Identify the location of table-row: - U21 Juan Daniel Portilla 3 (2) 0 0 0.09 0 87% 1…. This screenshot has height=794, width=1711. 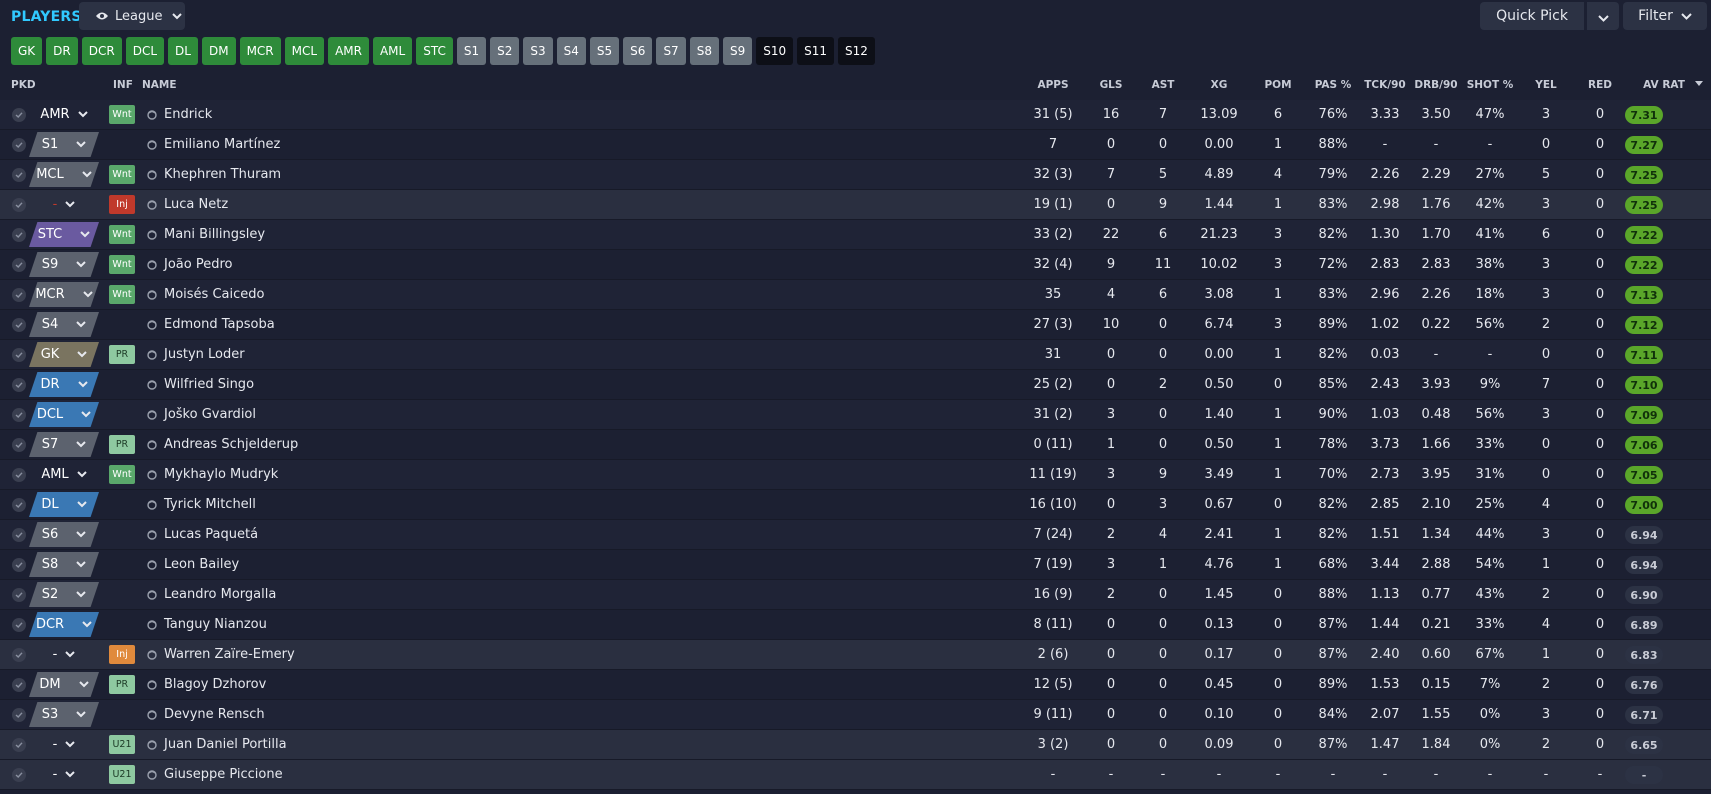
(855, 745).